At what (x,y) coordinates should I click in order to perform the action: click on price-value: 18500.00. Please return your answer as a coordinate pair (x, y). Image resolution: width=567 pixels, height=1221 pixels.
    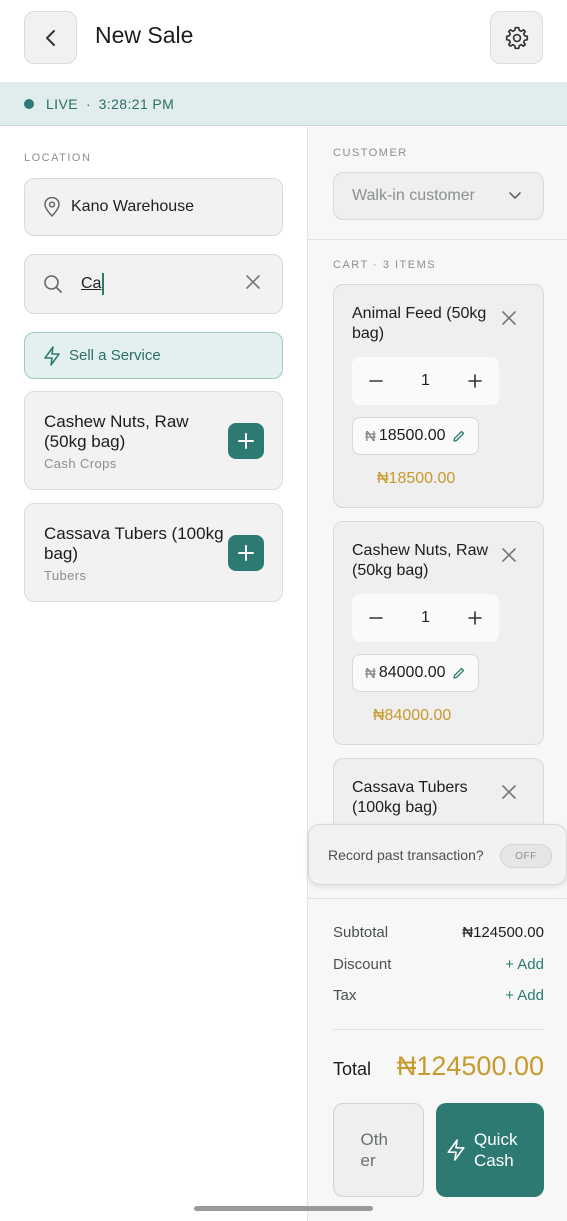
    Looking at the image, I should click on (412, 435).